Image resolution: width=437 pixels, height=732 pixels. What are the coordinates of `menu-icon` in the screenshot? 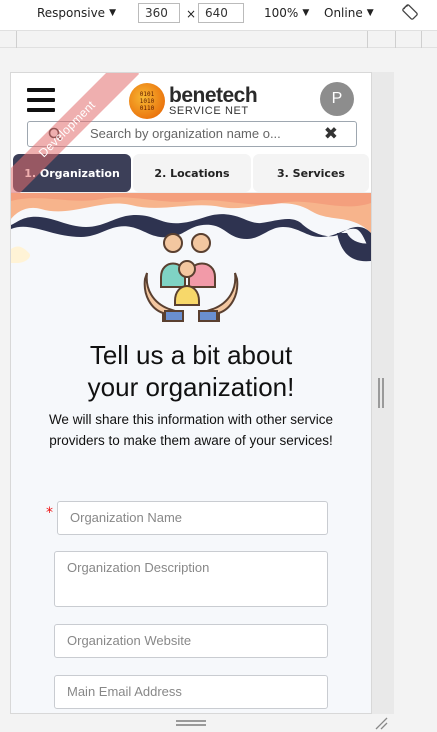 It's located at (41, 100).